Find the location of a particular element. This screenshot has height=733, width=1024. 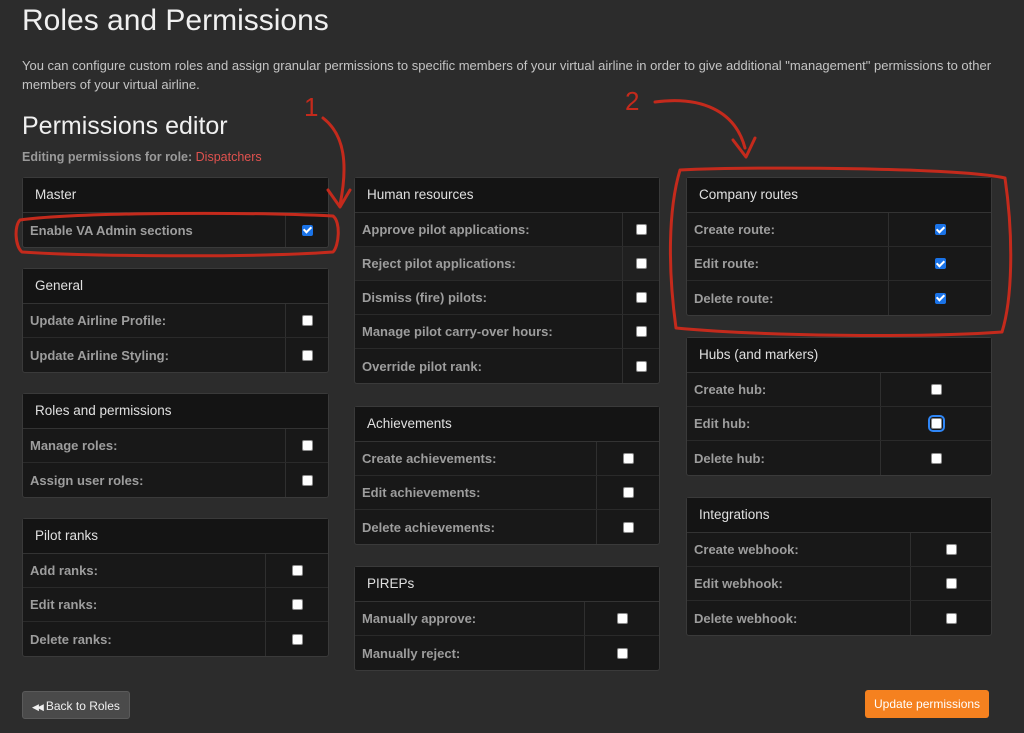

perm-row-update-airline-styling: Update Airline Styling: is located at coordinates (175, 355).